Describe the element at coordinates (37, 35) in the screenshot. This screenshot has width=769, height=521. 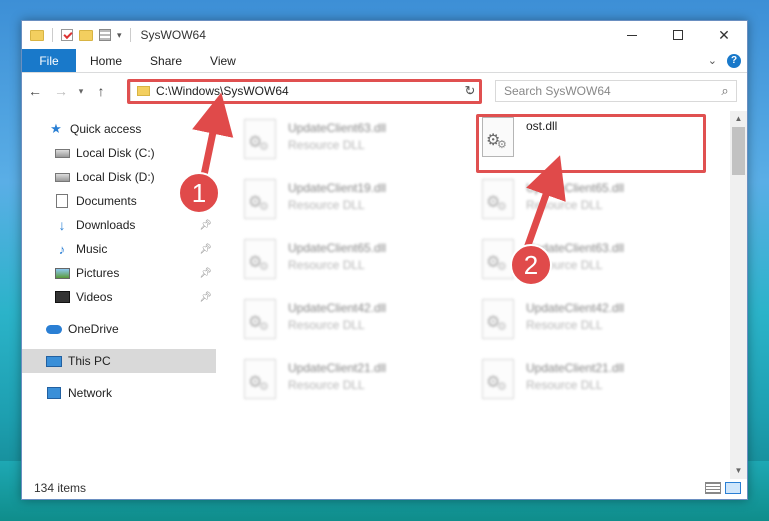
I see `folder-icon` at that location.